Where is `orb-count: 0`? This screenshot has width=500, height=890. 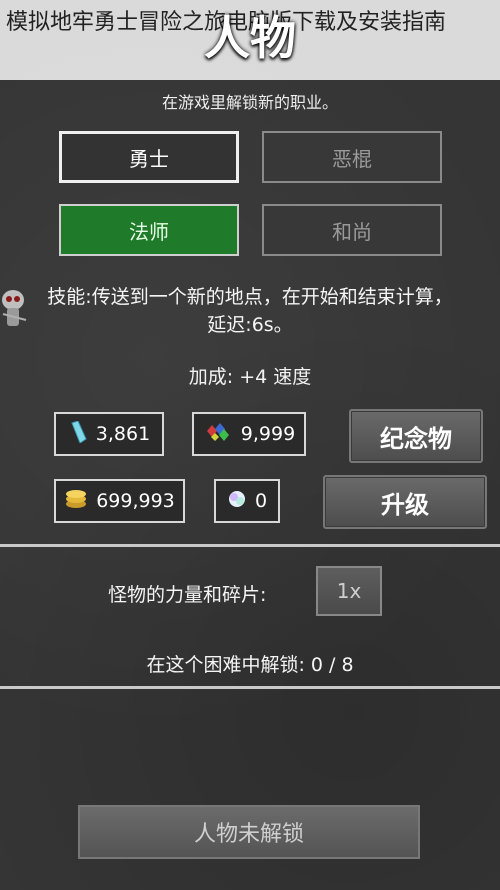 orb-count: 0 is located at coordinates (261, 501).